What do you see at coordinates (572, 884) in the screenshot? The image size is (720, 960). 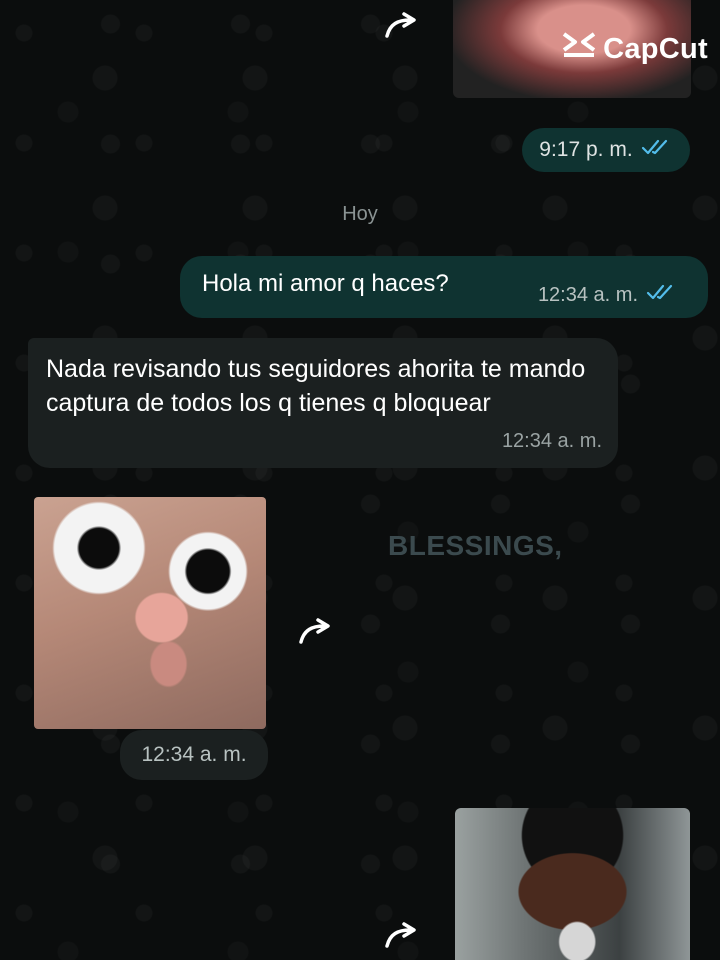 I see `forwarded-image-message` at bounding box center [572, 884].